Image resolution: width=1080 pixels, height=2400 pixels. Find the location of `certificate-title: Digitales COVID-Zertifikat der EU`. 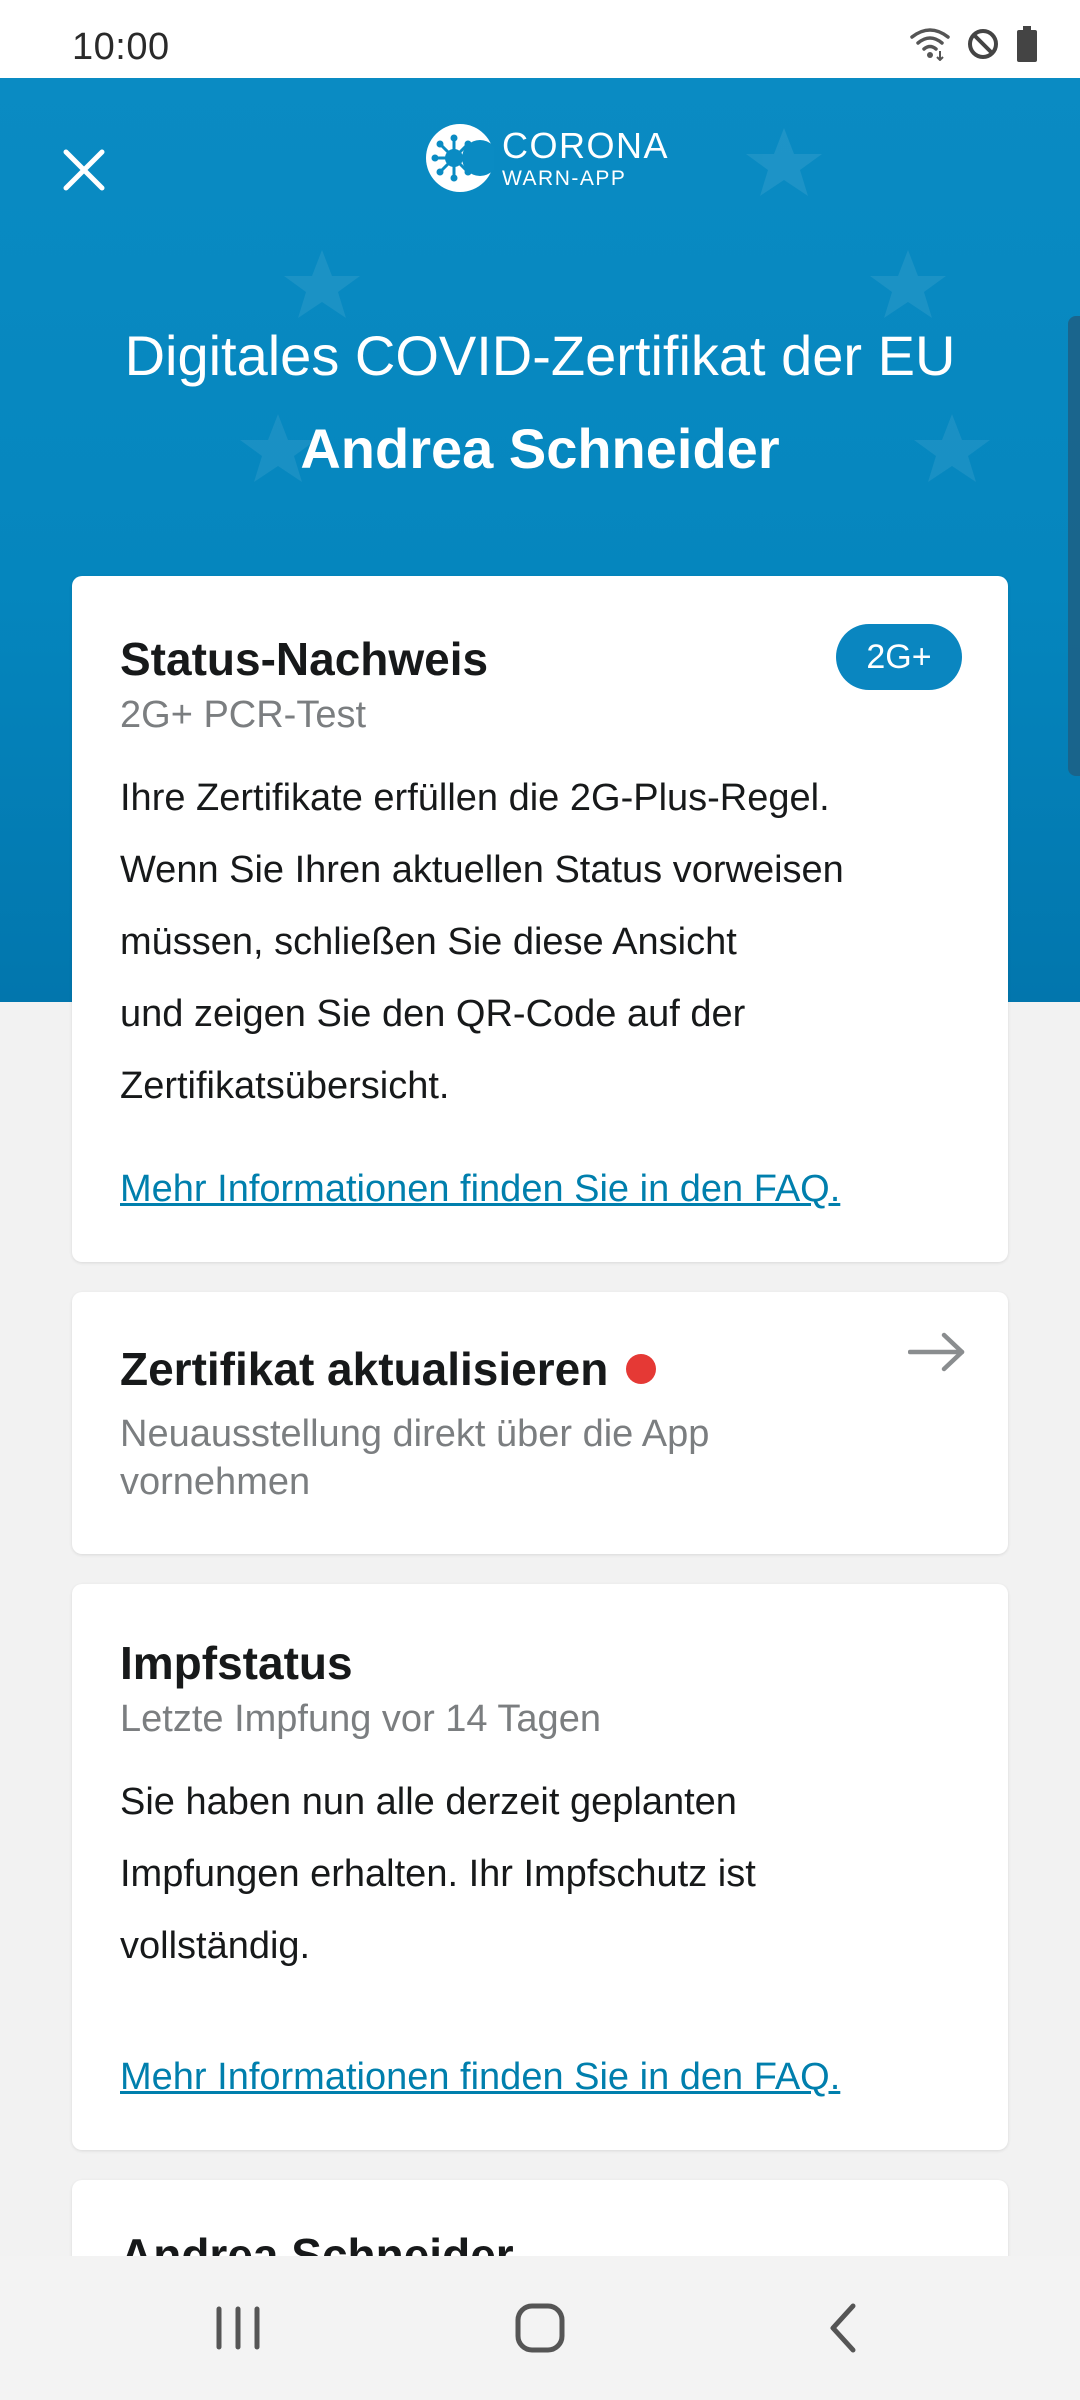

certificate-title: Digitales COVID-Zertifikat der EU is located at coordinates (540, 355).